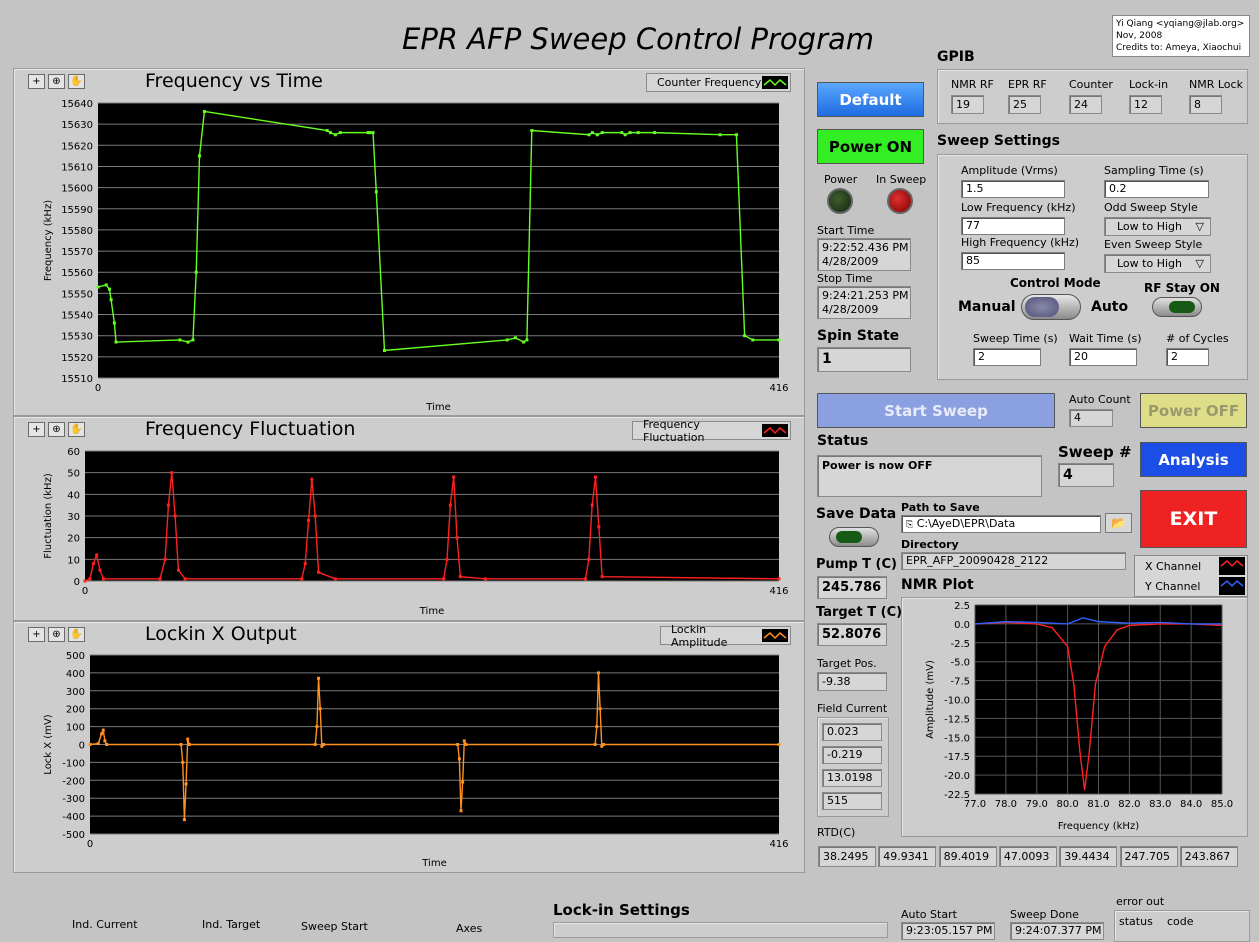 Image resolution: width=1259 pixels, height=942 pixels. I want to click on sweep-number-label: Sweep #, so click(1095, 452).